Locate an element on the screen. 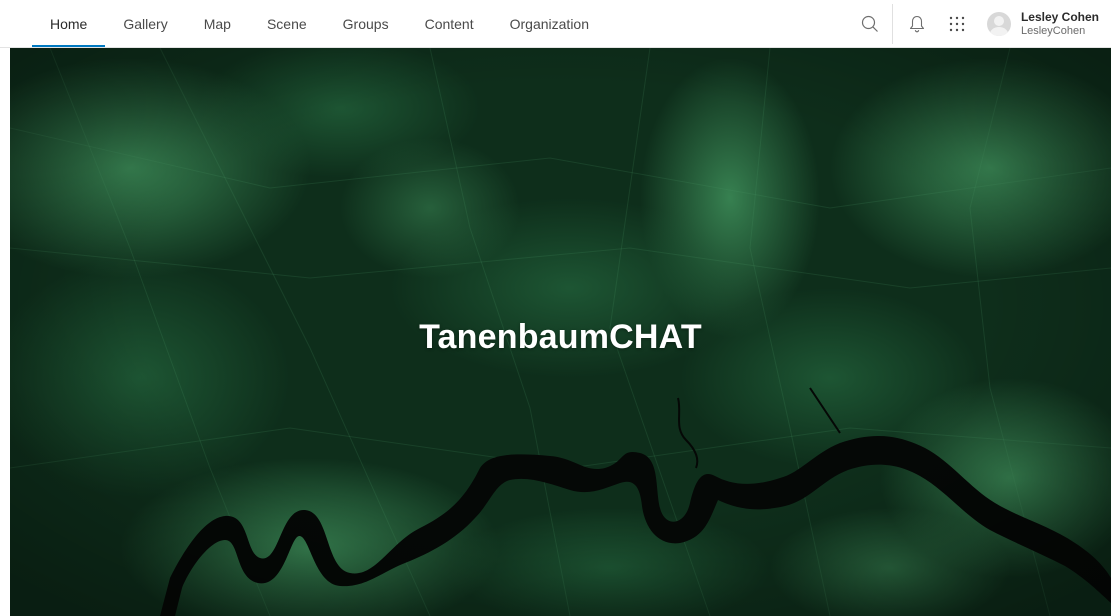  nav-item-label: Groups is located at coordinates (365, 24).